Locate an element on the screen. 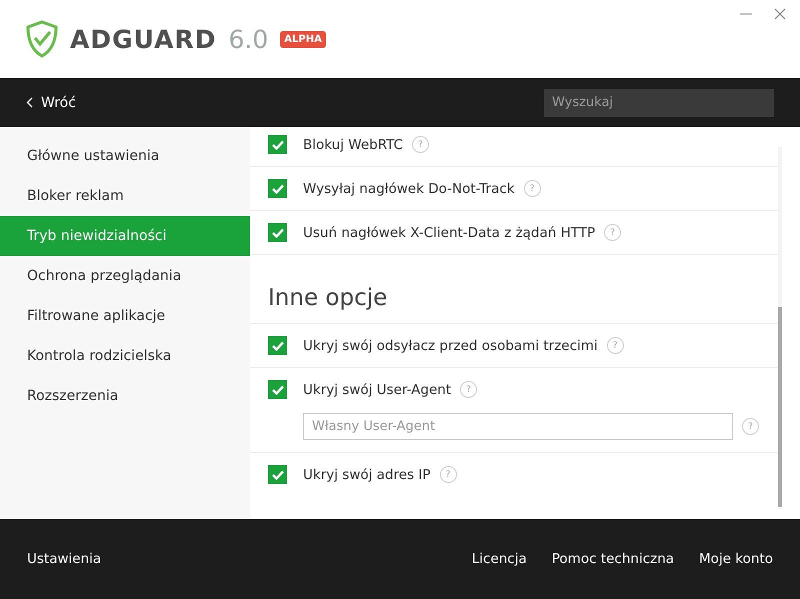 This screenshot has height=599, width=800. sidebar-item: Bloker reklam is located at coordinates (125, 196).